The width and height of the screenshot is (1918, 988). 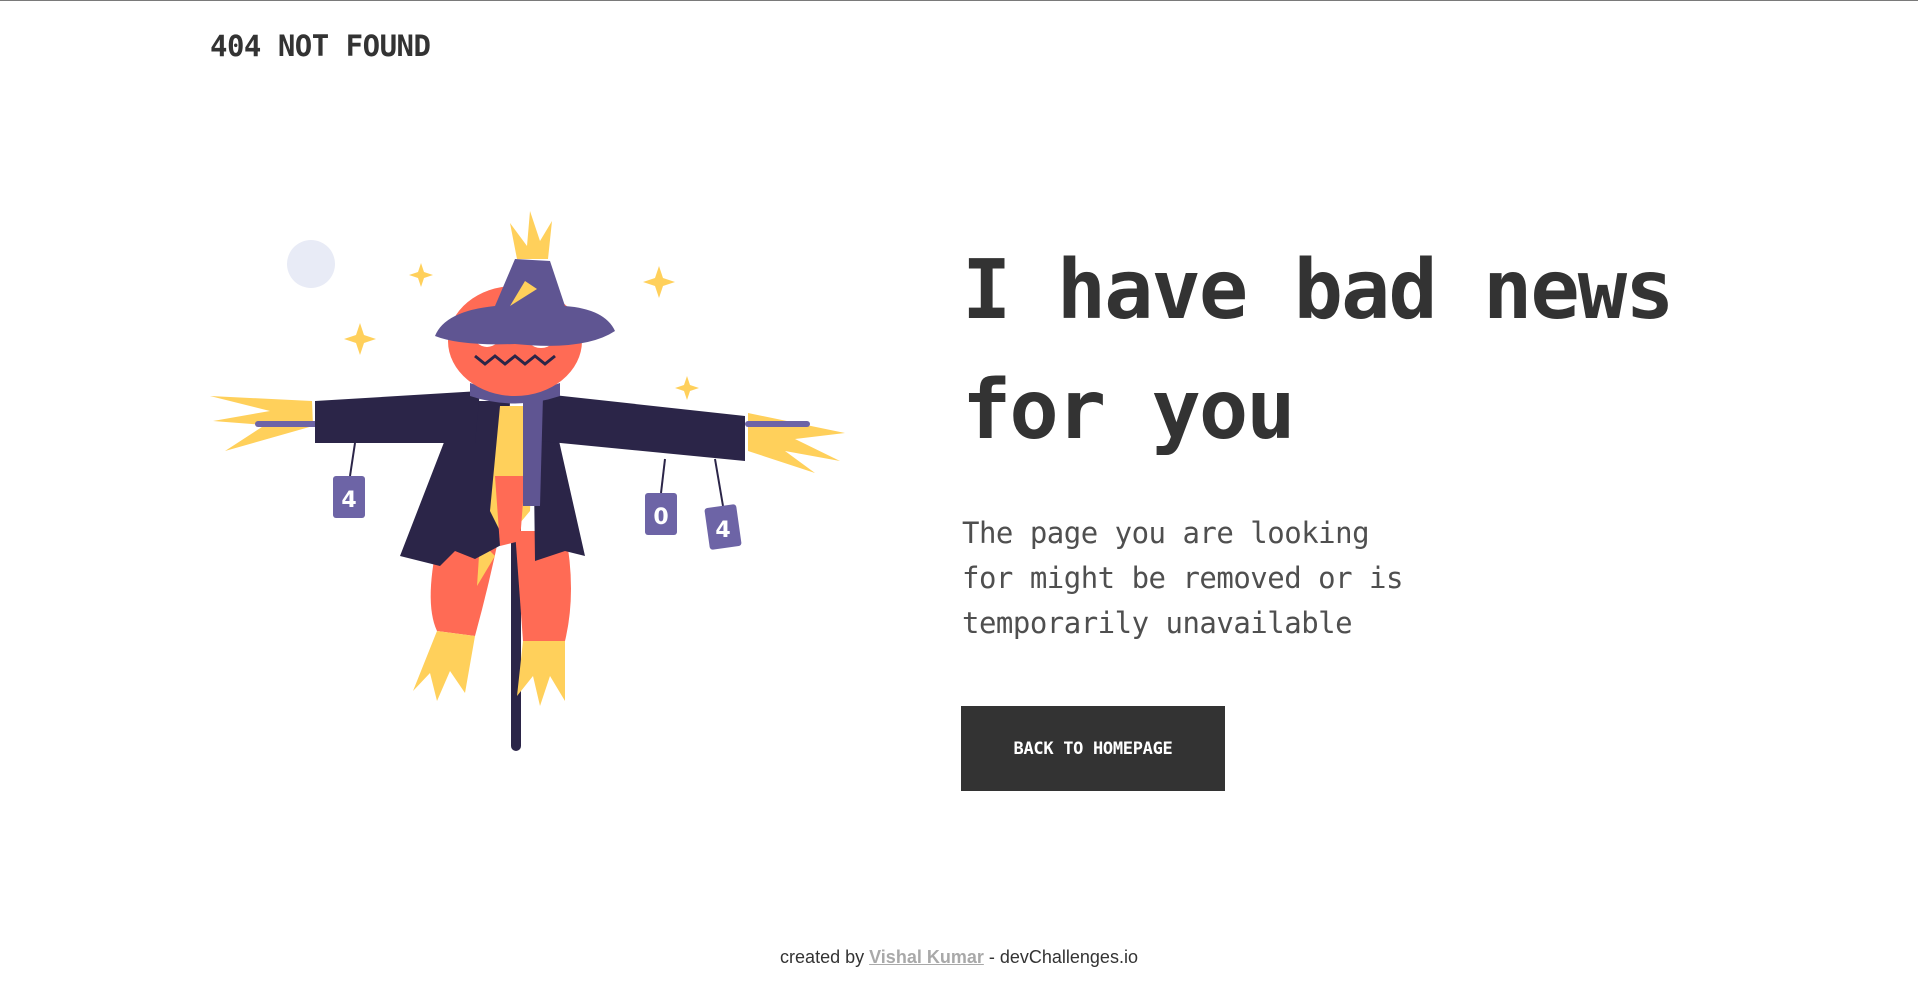 I want to click on site-logo: 404 NOT FOUND, so click(x=320, y=46).